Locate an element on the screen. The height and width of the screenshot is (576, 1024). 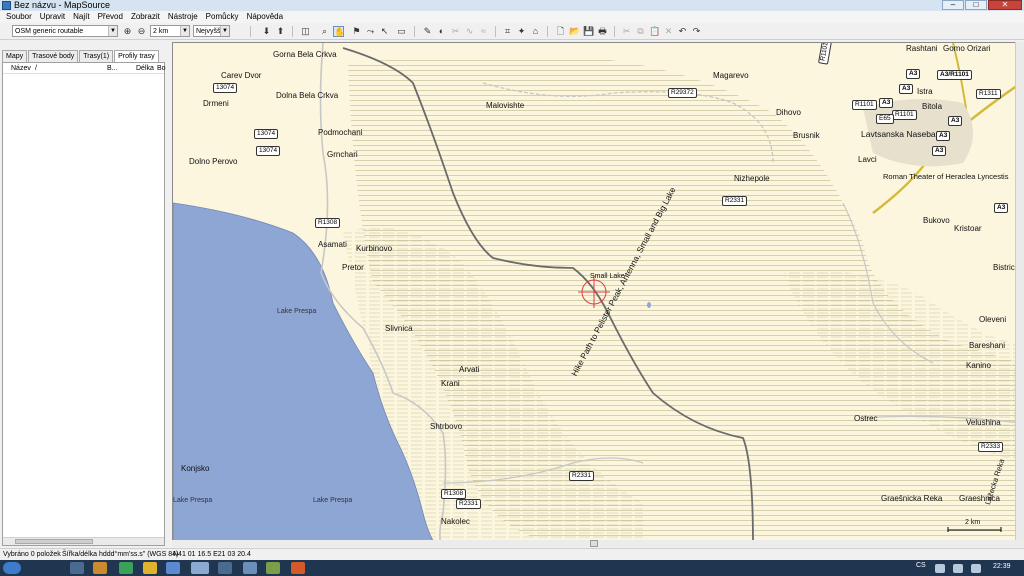
scrollbar-thumb is located at coordinates (54, 541).